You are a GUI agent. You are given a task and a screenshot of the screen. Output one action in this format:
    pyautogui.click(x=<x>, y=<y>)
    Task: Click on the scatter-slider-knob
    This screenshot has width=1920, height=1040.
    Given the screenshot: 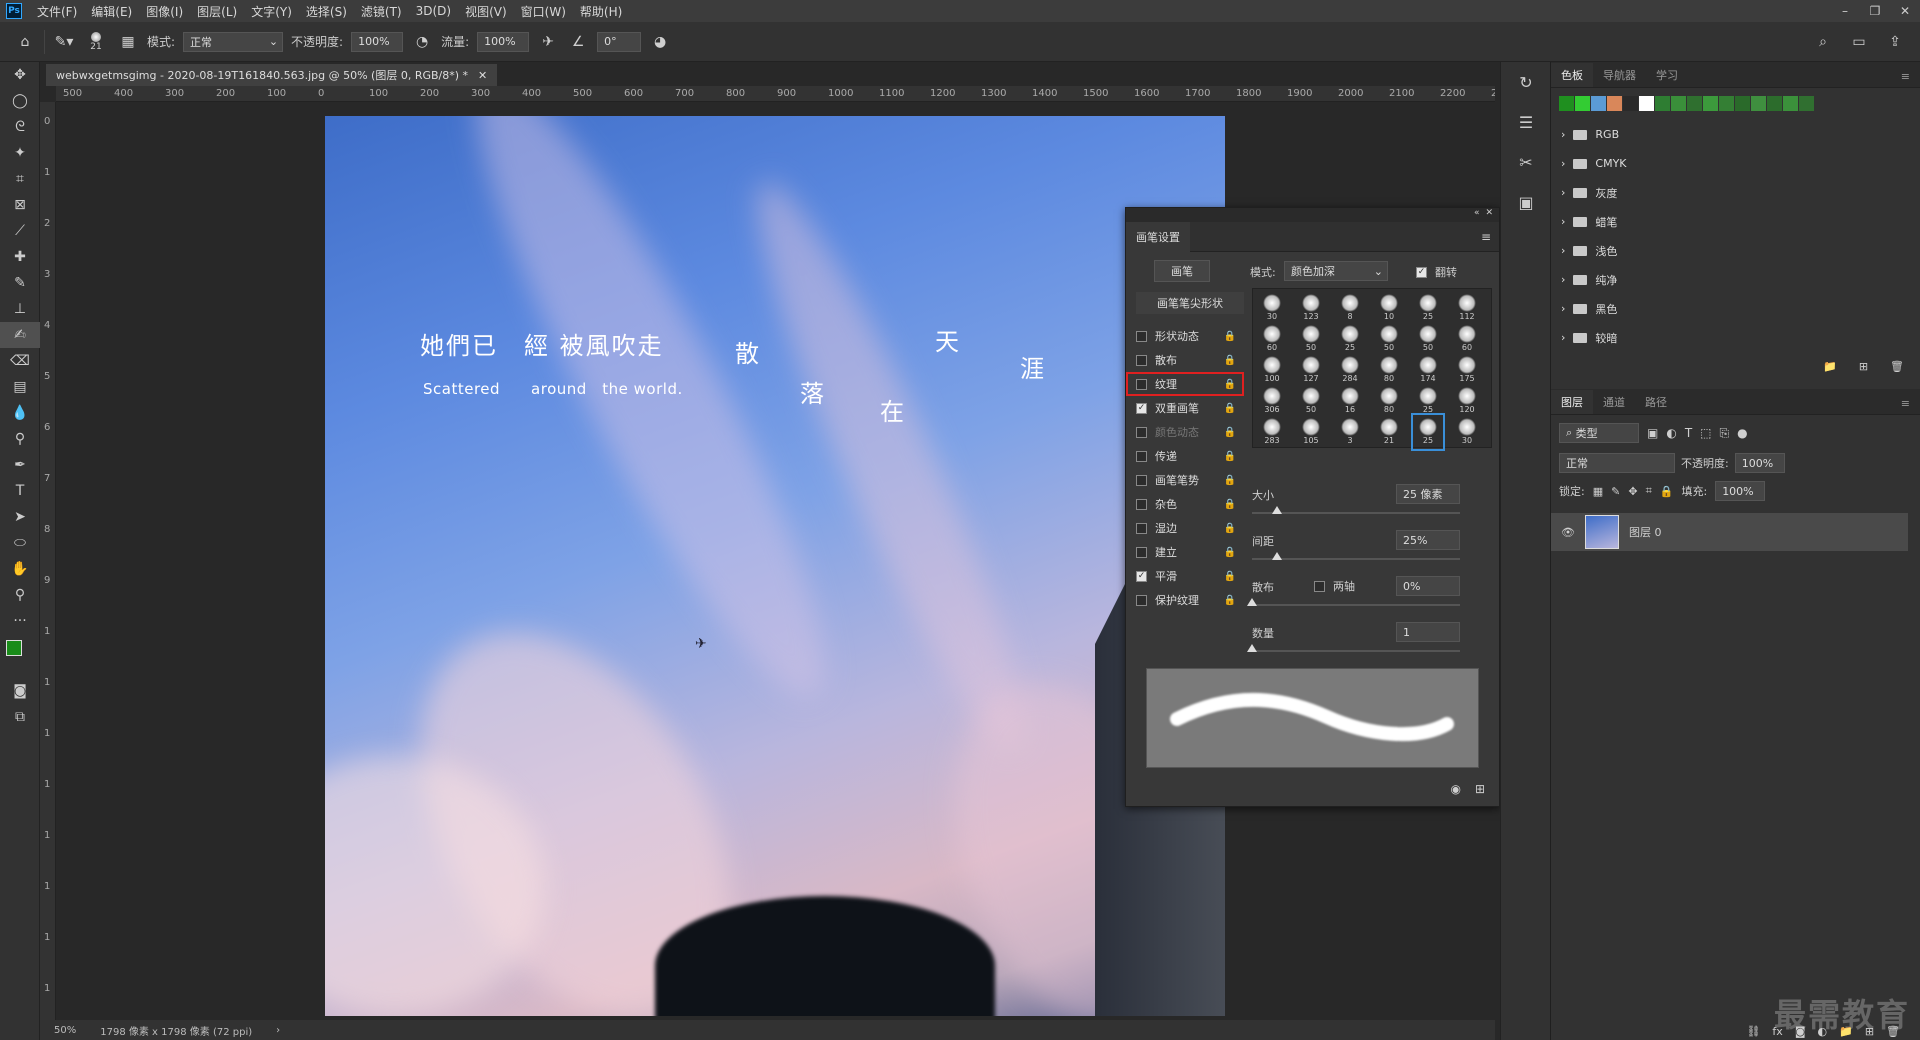 What is the action you would take?
    pyautogui.click(x=1252, y=602)
    